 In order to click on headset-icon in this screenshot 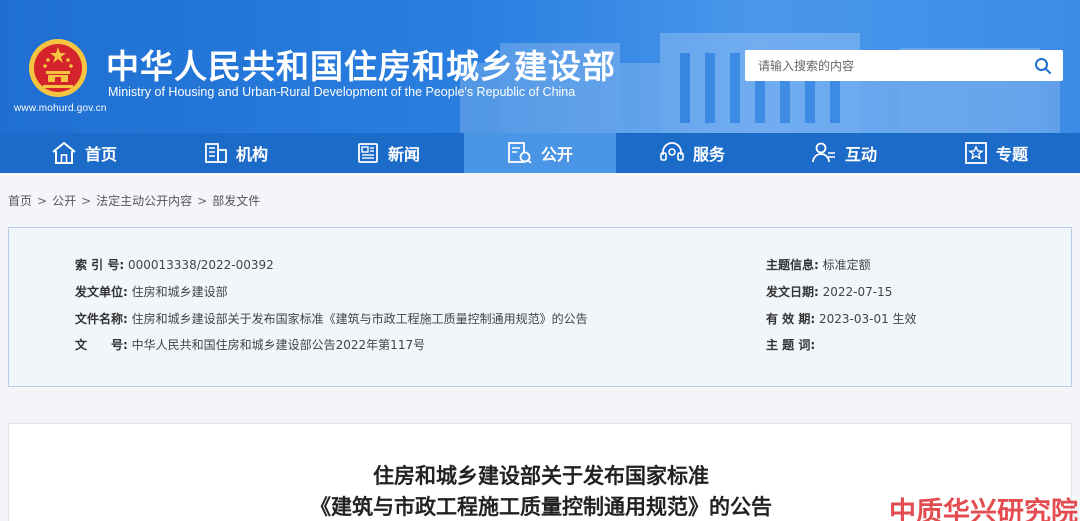, I will do `click(672, 151)`.